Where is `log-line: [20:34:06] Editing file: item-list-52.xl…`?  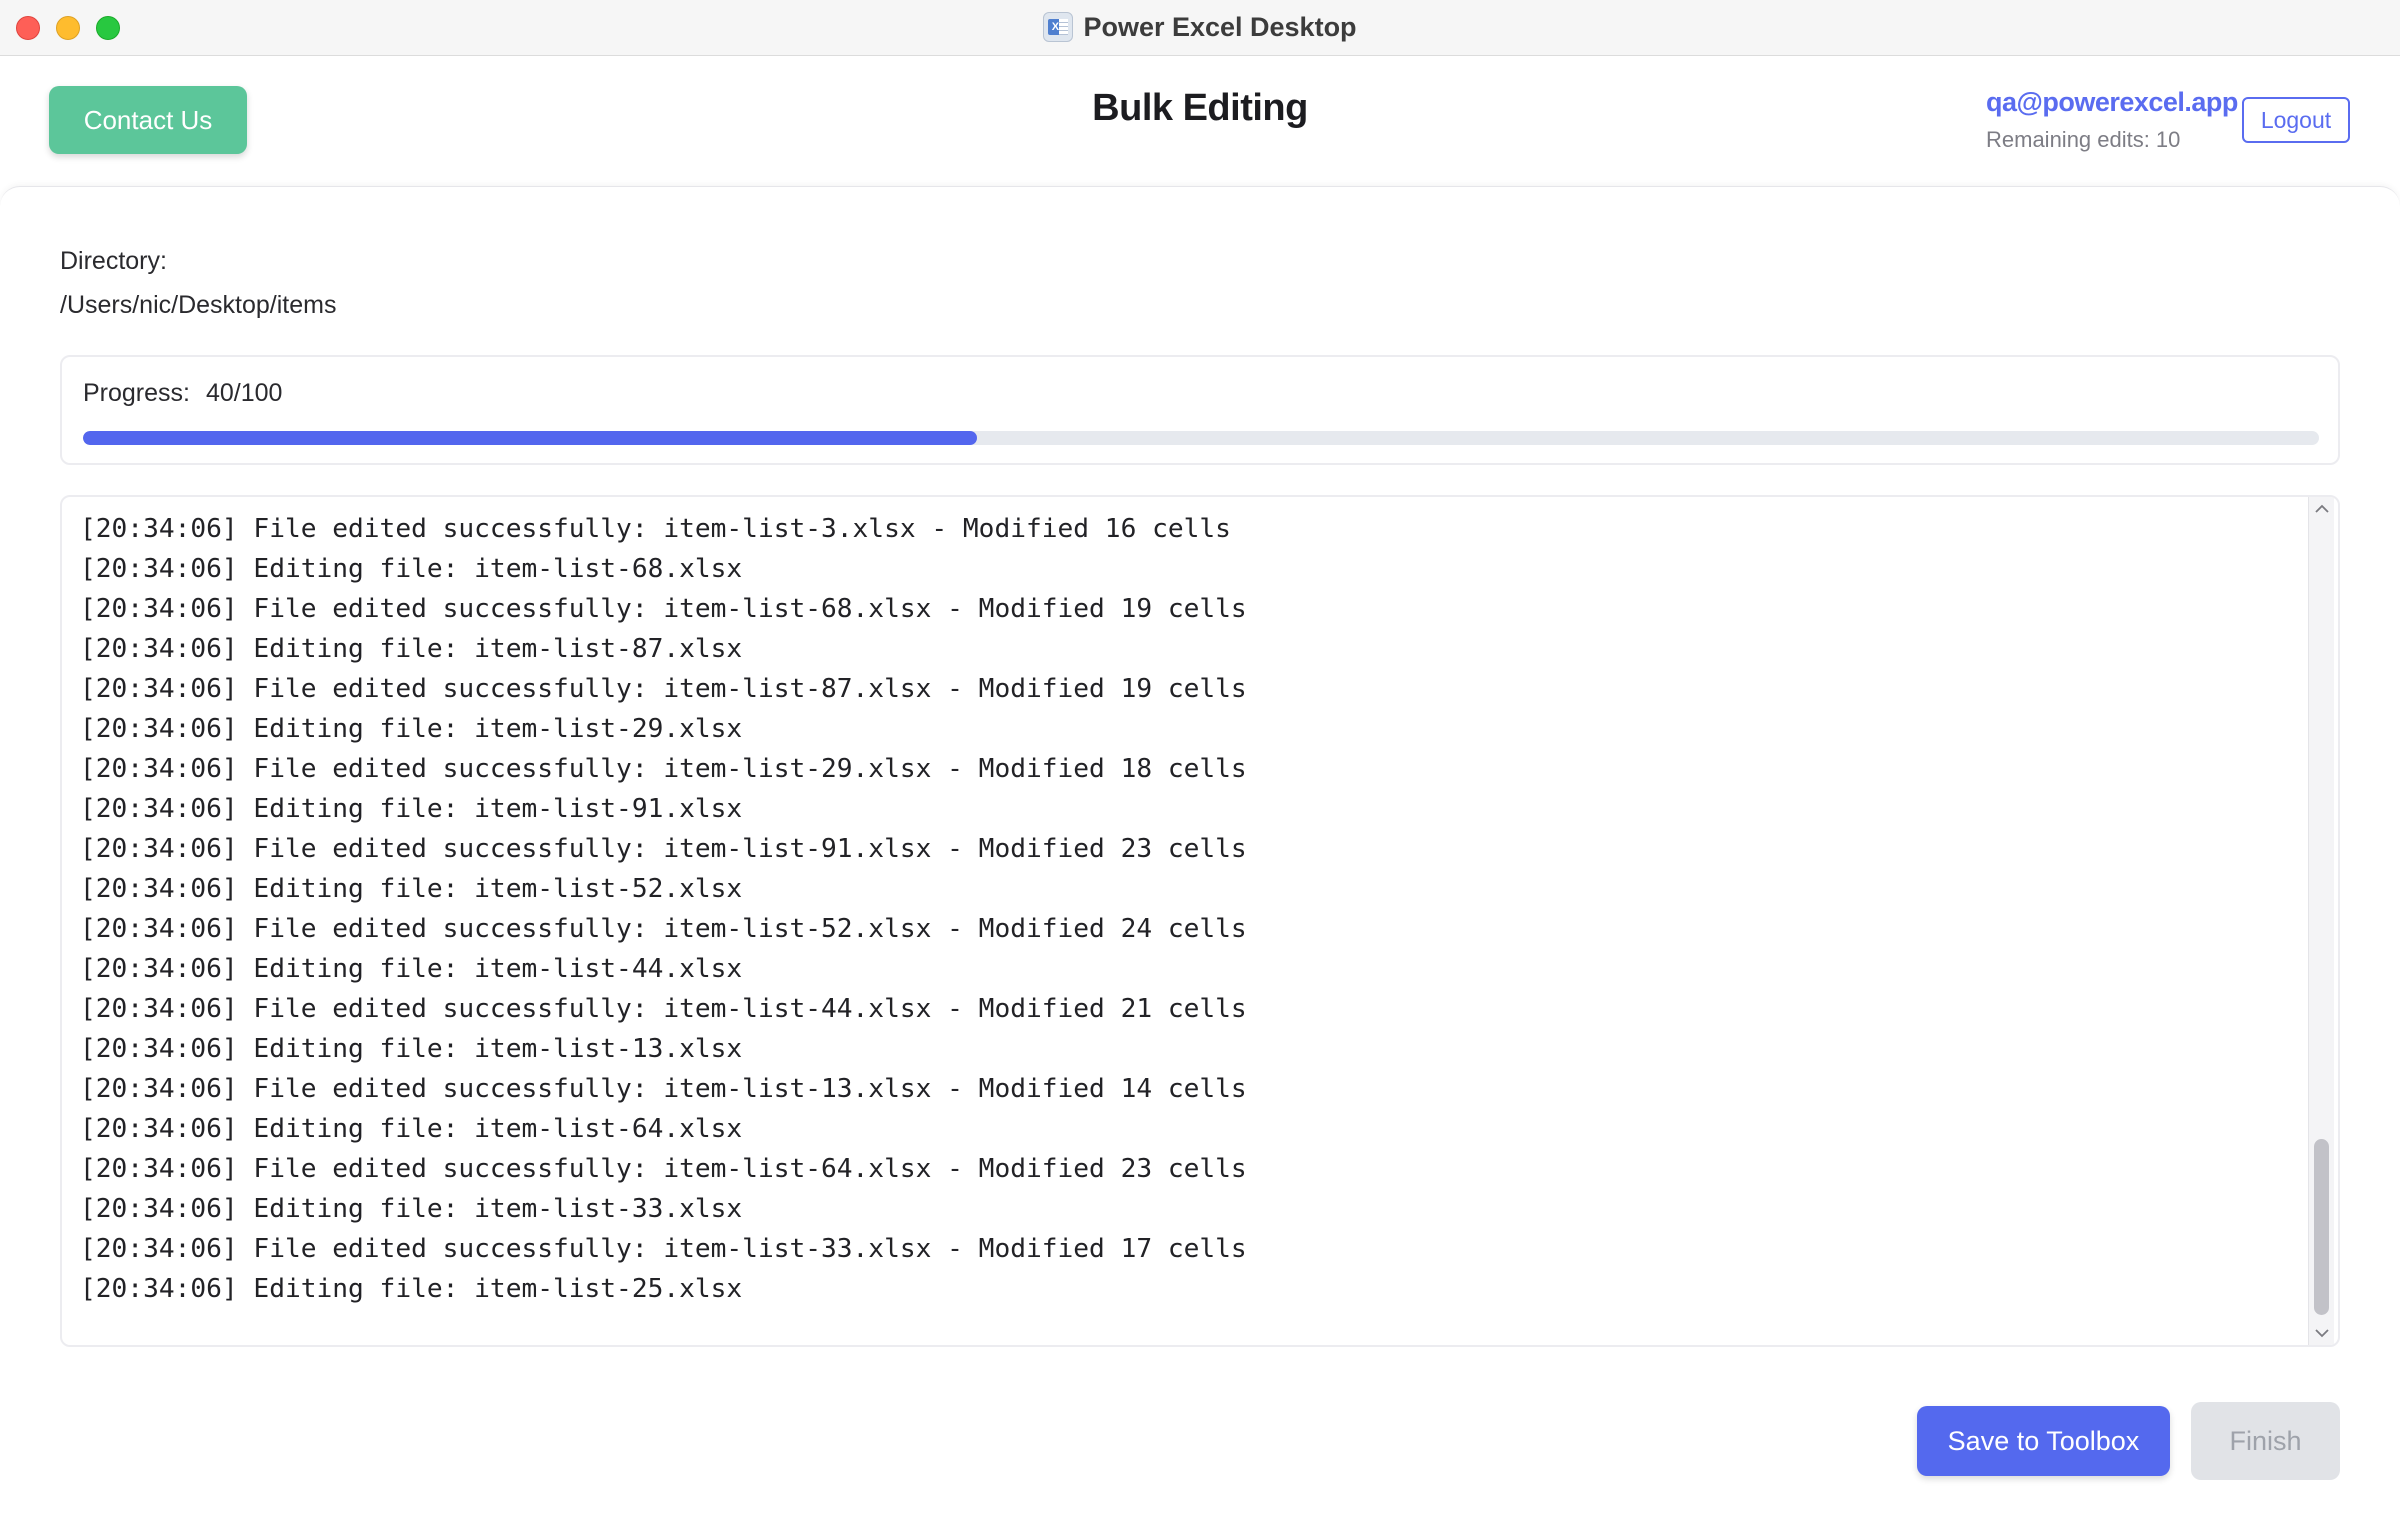 log-line: [20:34:06] Editing file: item-list-52.xl… is located at coordinates (411, 889).